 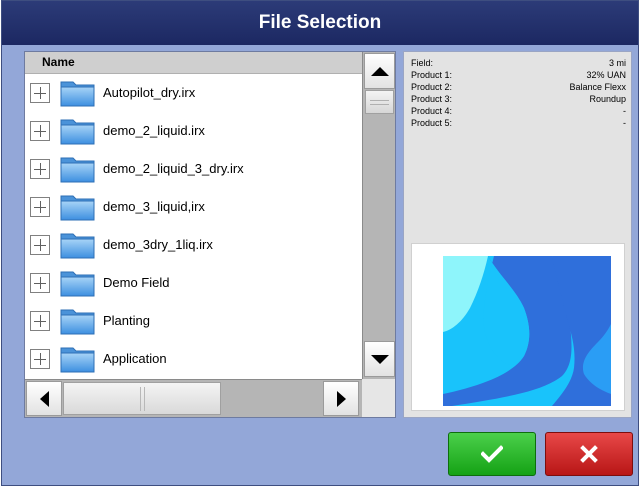 What do you see at coordinates (173, 168) in the screenshot?
I see `file-name: demo_2_liquid_3_dry.irx` at bounding box center [173, 168].